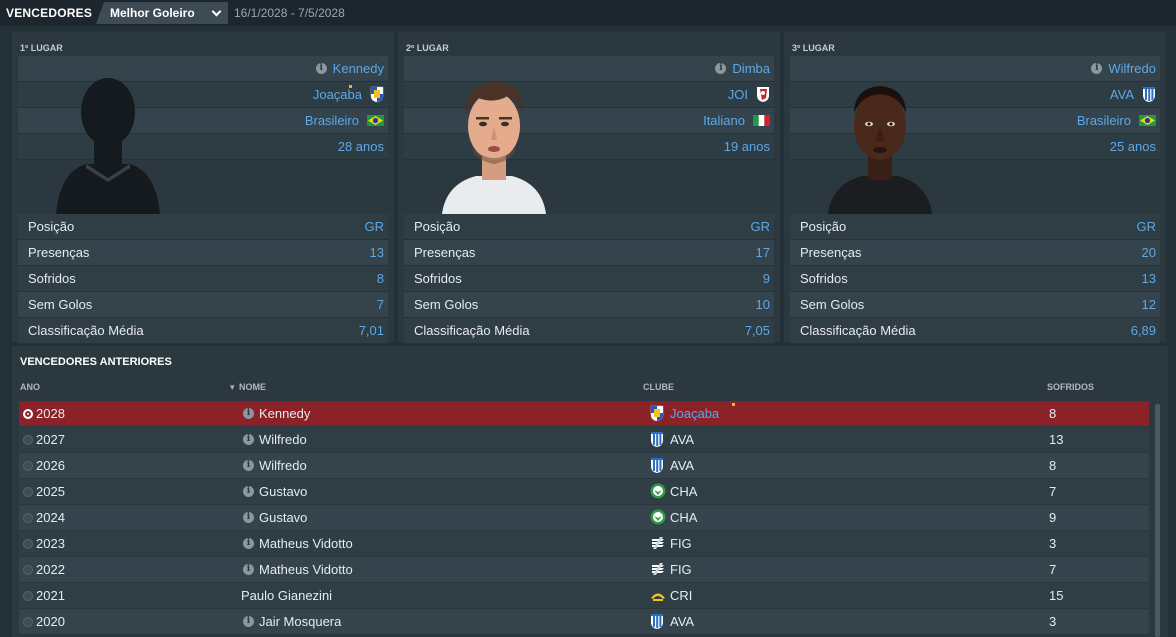  What do you see at coordinates (880, 150) in the screenshot?
I see `player-portrait` at bounding box center [880, 150].